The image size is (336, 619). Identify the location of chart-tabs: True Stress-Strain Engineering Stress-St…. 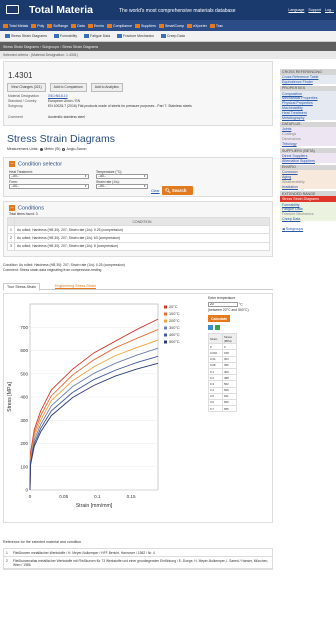
(138, 286).